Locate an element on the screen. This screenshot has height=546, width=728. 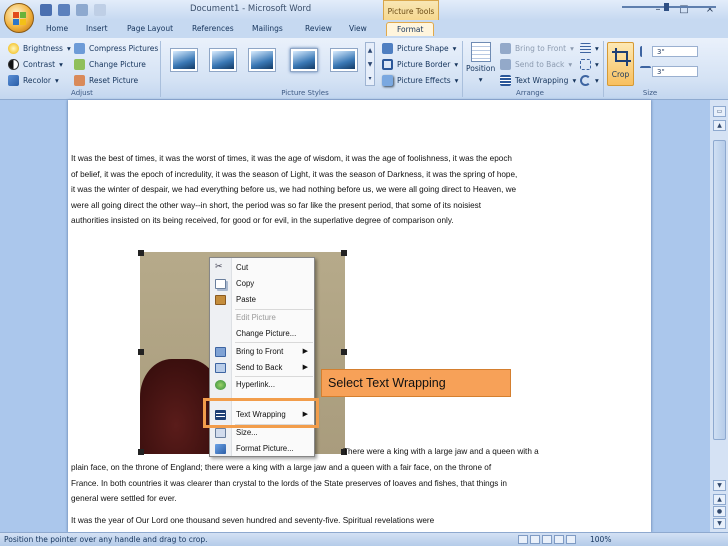
scroll-thumb is located at coordinates (719, 290).